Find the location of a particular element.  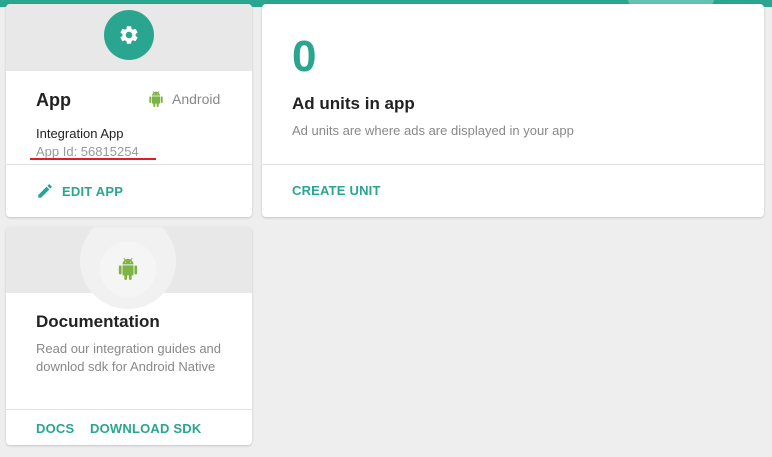

pencil-icon is located at coordinates (45, 191).